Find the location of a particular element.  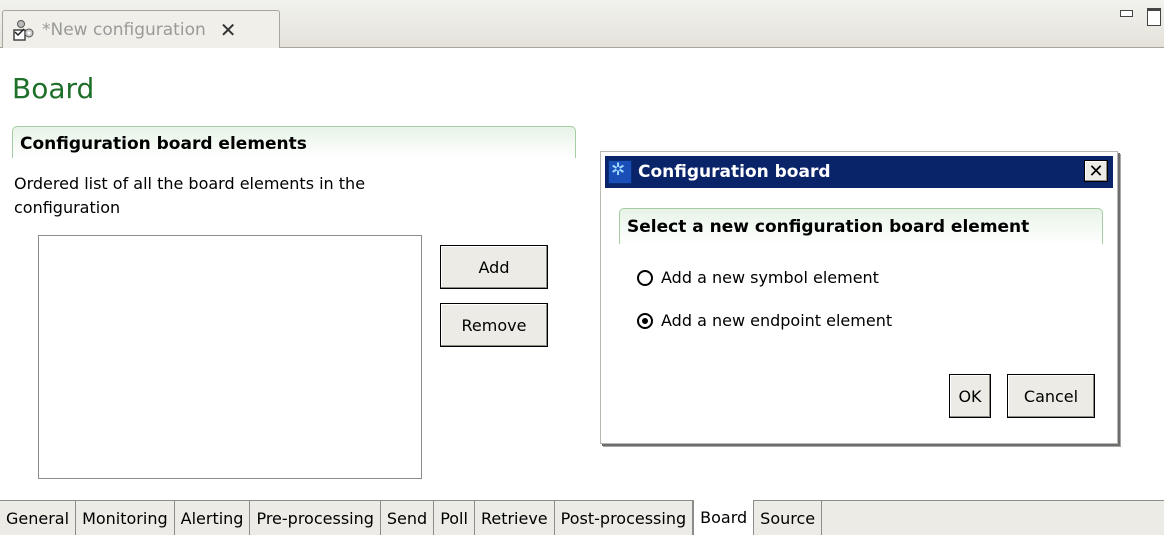

radio-label: Add a new symbol element is located at coordinates (770, 277).